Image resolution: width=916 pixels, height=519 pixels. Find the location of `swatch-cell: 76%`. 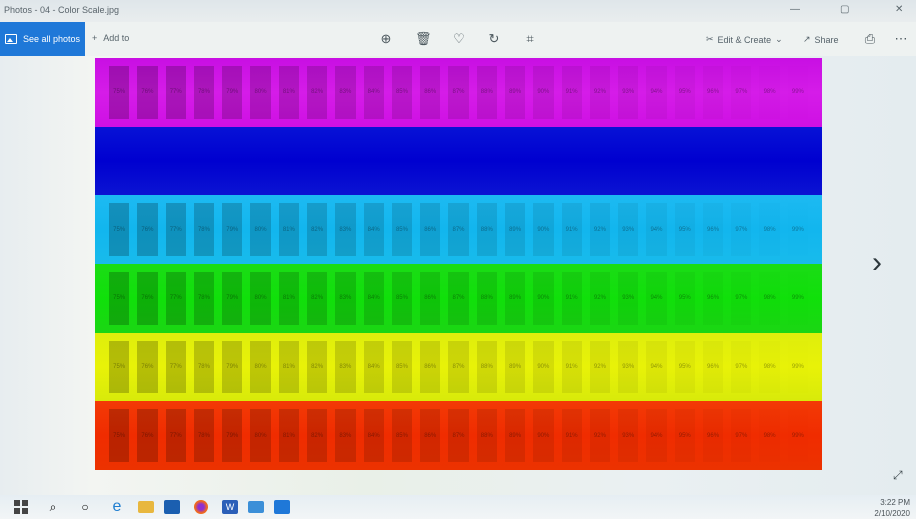

swatch-cell: 76% is located at coordinates (147, 230).